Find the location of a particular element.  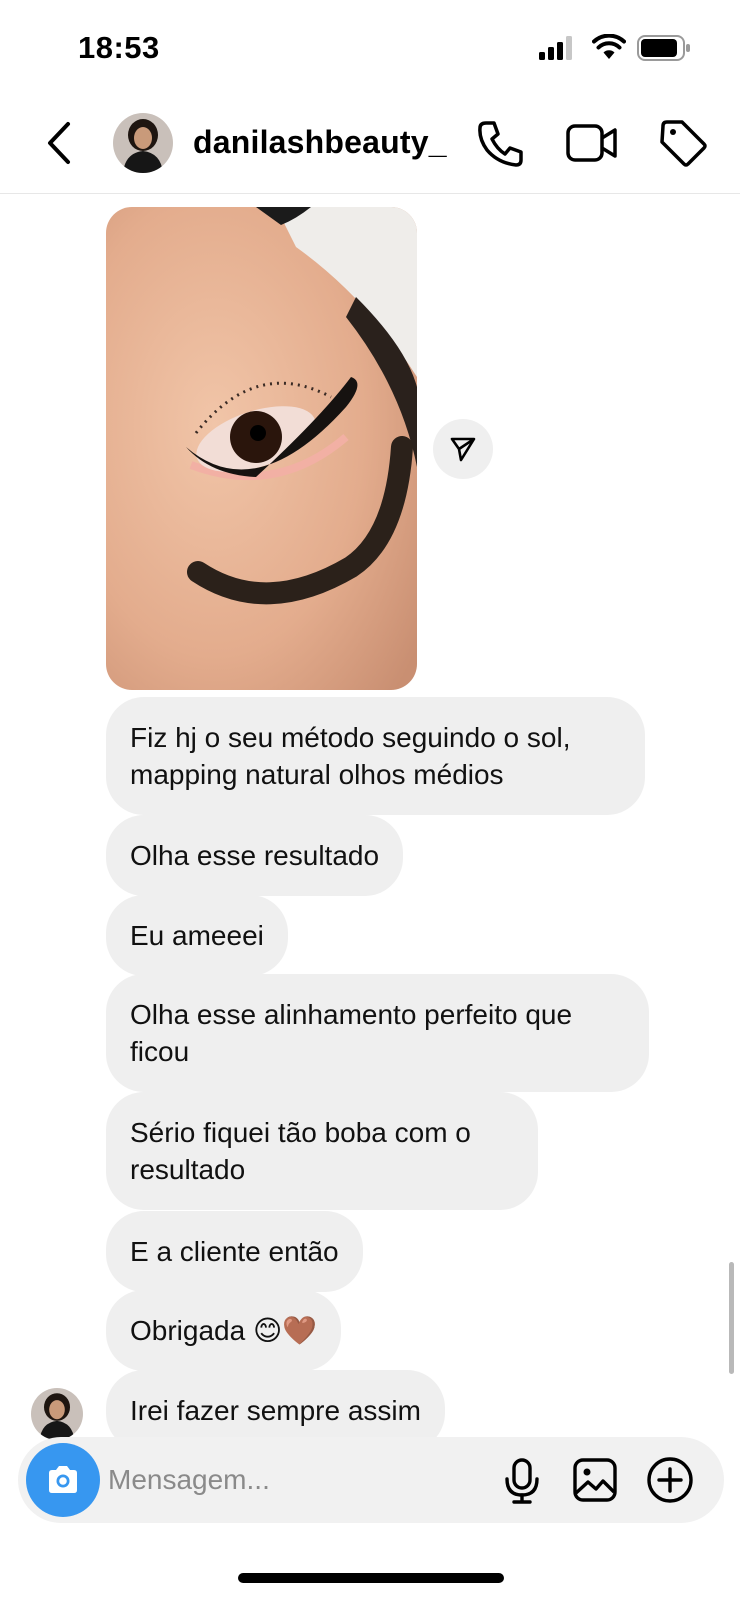

voice-call-button is located at coordinates (500, 143).